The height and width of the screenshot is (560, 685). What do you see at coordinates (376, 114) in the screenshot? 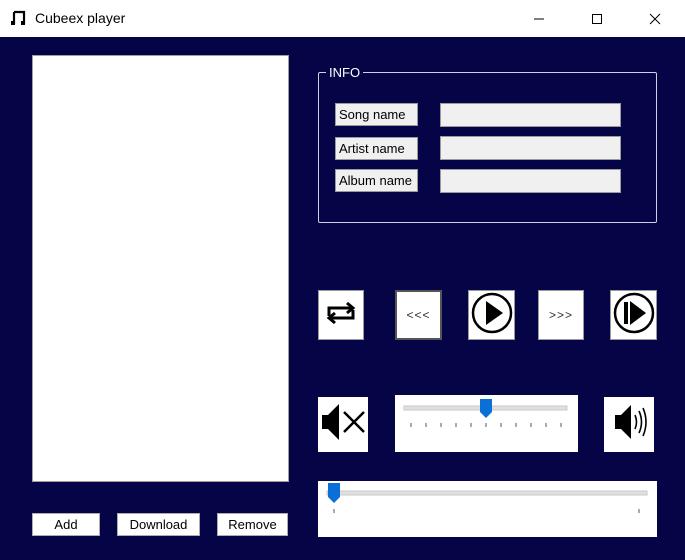
I see `song-name-label: Song name` at bounding box center [376, 114].